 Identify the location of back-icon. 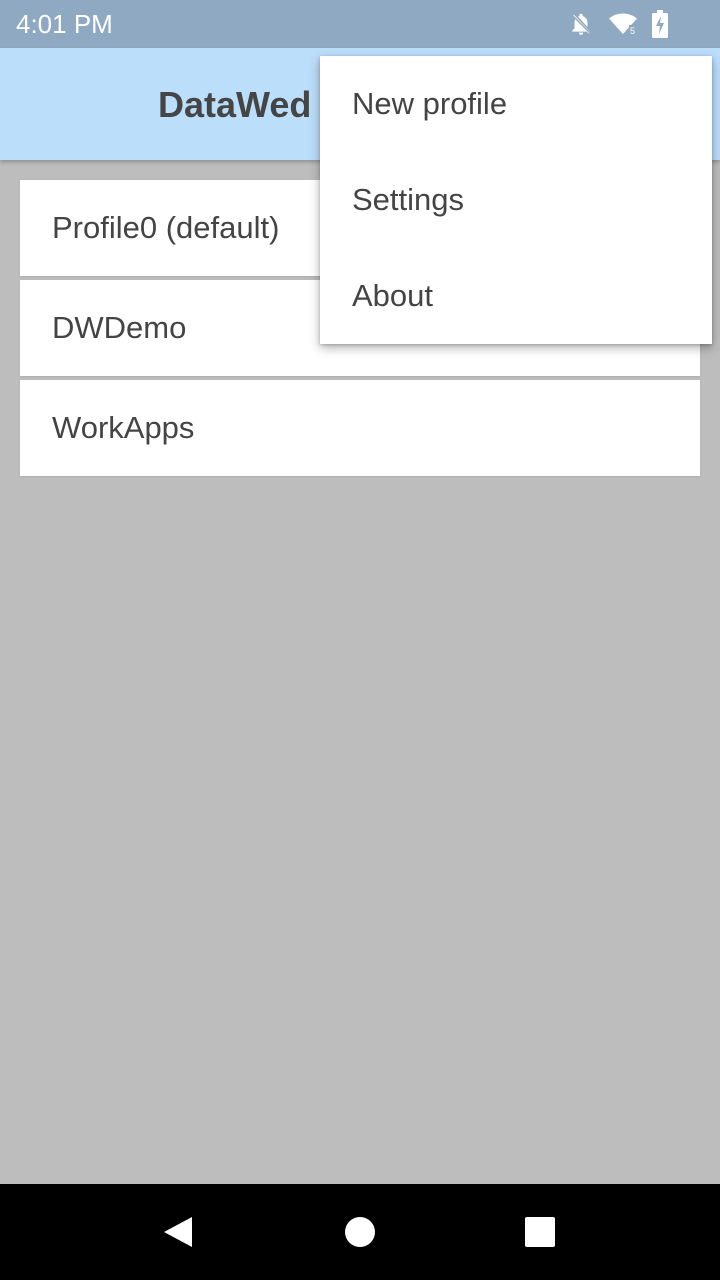
(178, 1232).